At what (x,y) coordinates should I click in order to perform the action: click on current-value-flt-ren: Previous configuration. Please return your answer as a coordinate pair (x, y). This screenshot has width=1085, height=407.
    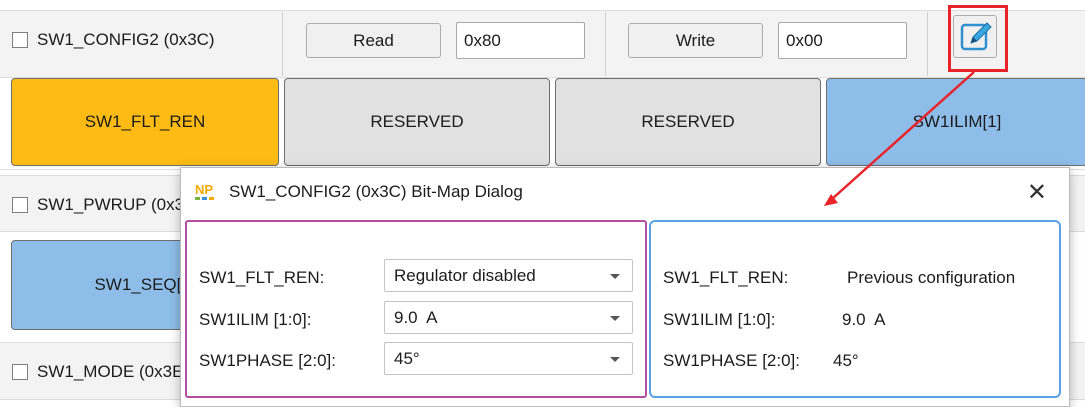
    Looking at the image, I should click on (931, 277).